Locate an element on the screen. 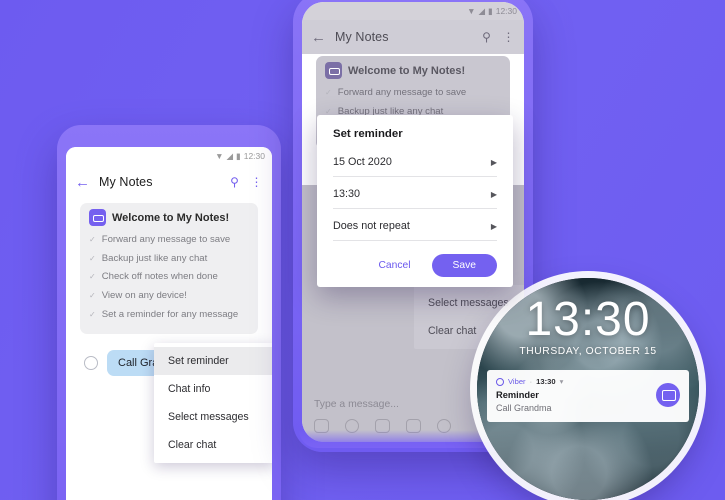 The height and width of the screenshot is (500, 725). list-item: ✓ Check off notes when done is located at coordinates (169, 277).